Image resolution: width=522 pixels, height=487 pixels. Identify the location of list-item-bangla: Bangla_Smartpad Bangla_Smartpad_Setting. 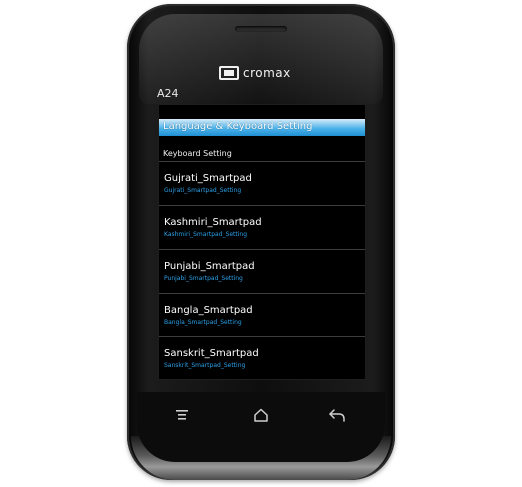
(262, 315).